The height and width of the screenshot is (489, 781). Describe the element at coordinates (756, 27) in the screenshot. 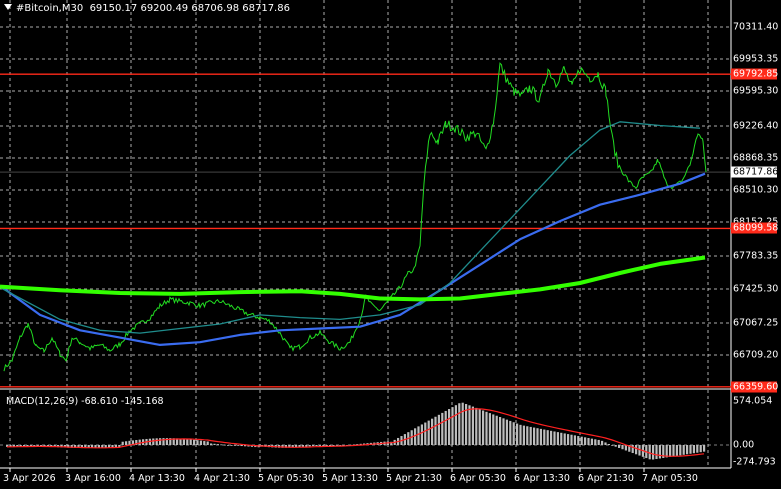

I see `price-tick-label: 70311.40` at that location.